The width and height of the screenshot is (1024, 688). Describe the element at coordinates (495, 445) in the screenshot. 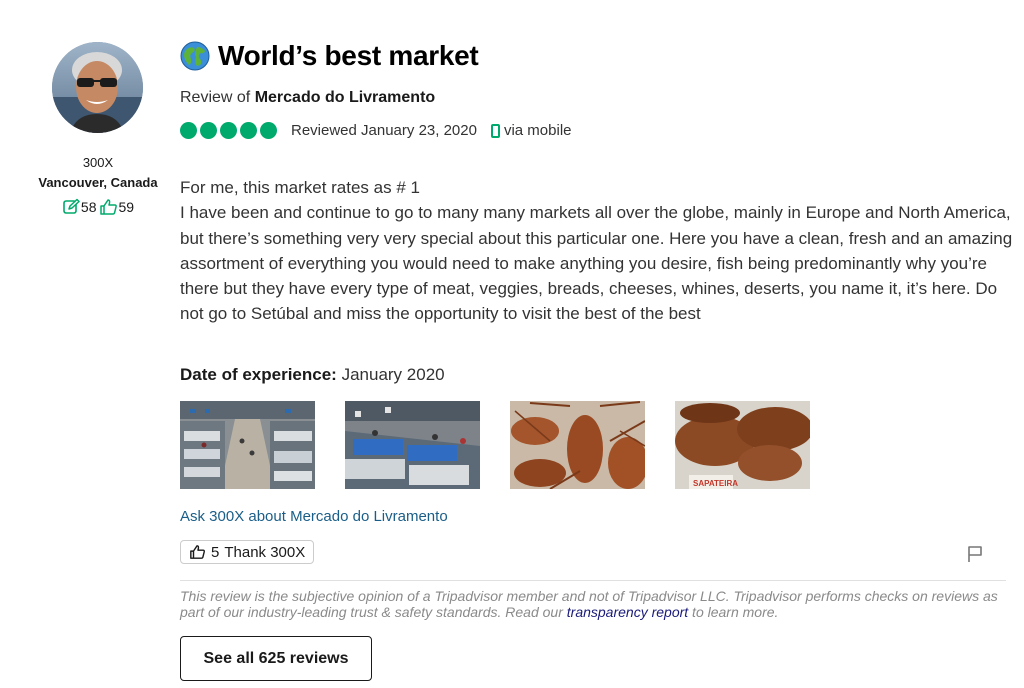

I see `review-photos: SAPATEIRA` at that location.